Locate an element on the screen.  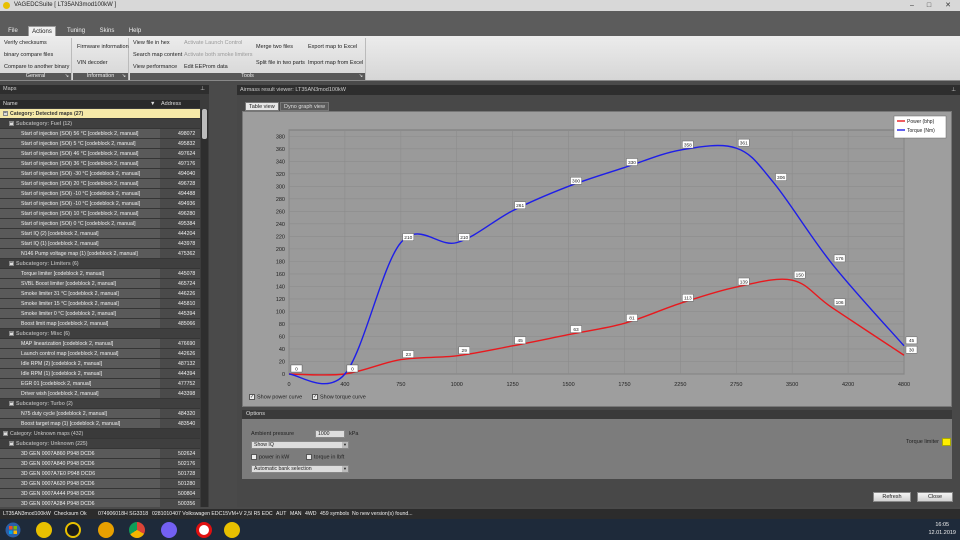
map-row: 3D GEN 0007A444 P948 DCD6 500804 is located at coordinates (100, 494).